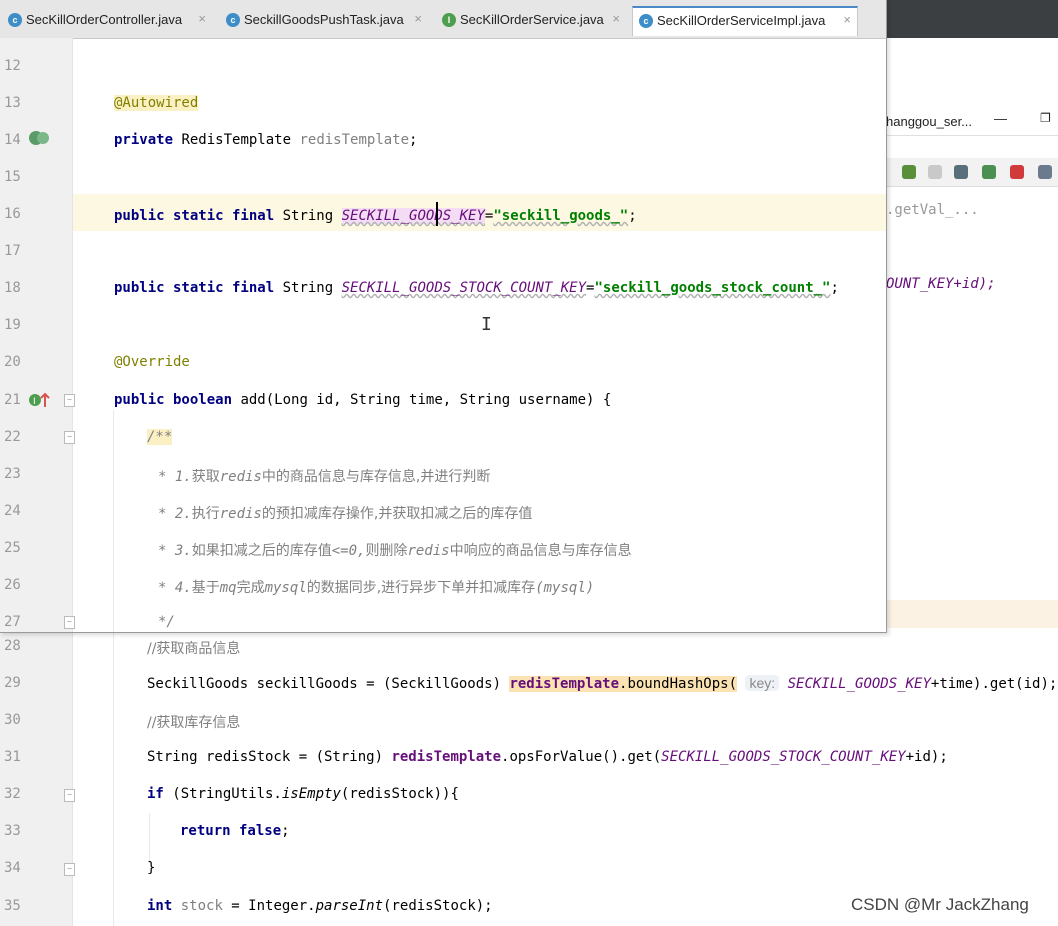  Describe the element at coordinates (12, 511) in the screenshot. I see `line-number: 24` at that location.